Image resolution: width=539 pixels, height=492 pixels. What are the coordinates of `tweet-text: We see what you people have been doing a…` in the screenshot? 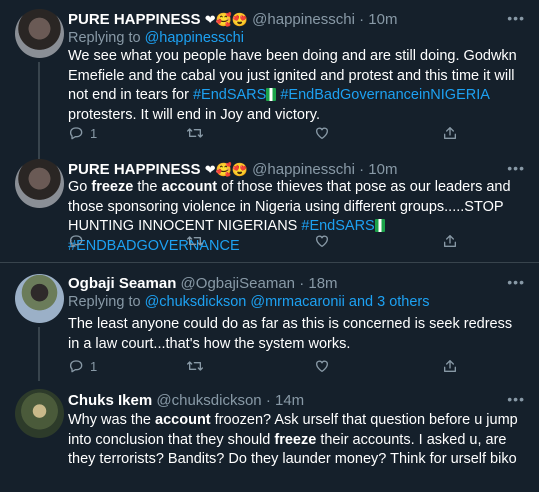 It's located at (295, 86).